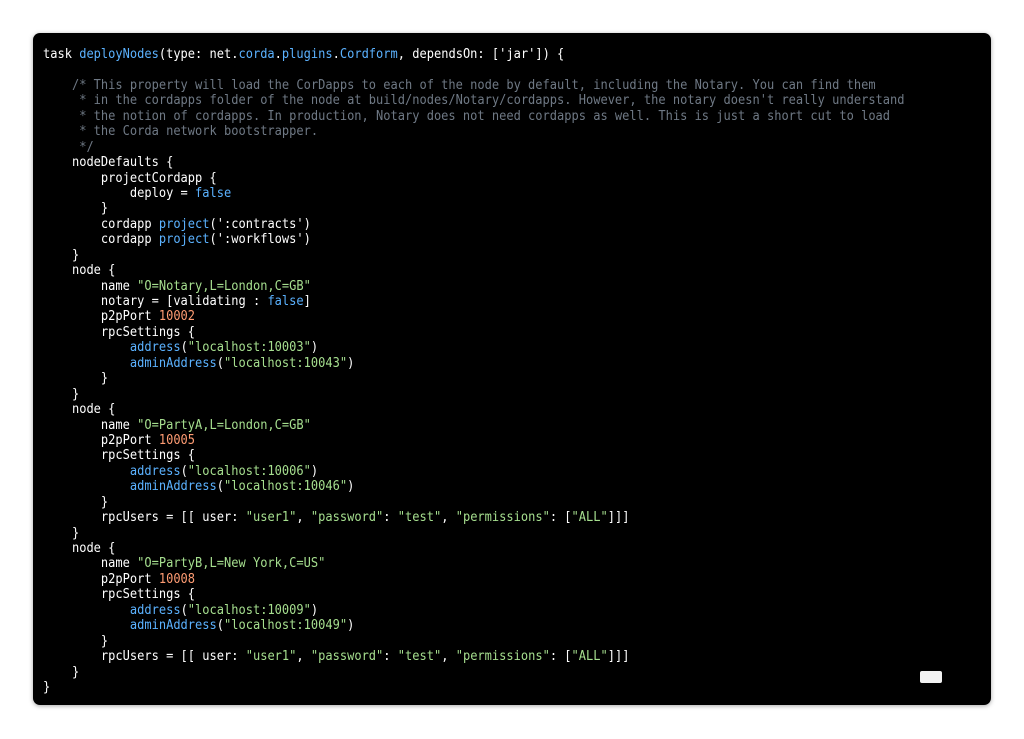 This screenshot has height=739, width=1024. I want to click on code-text: rpcSettings {, so click(119, 332).